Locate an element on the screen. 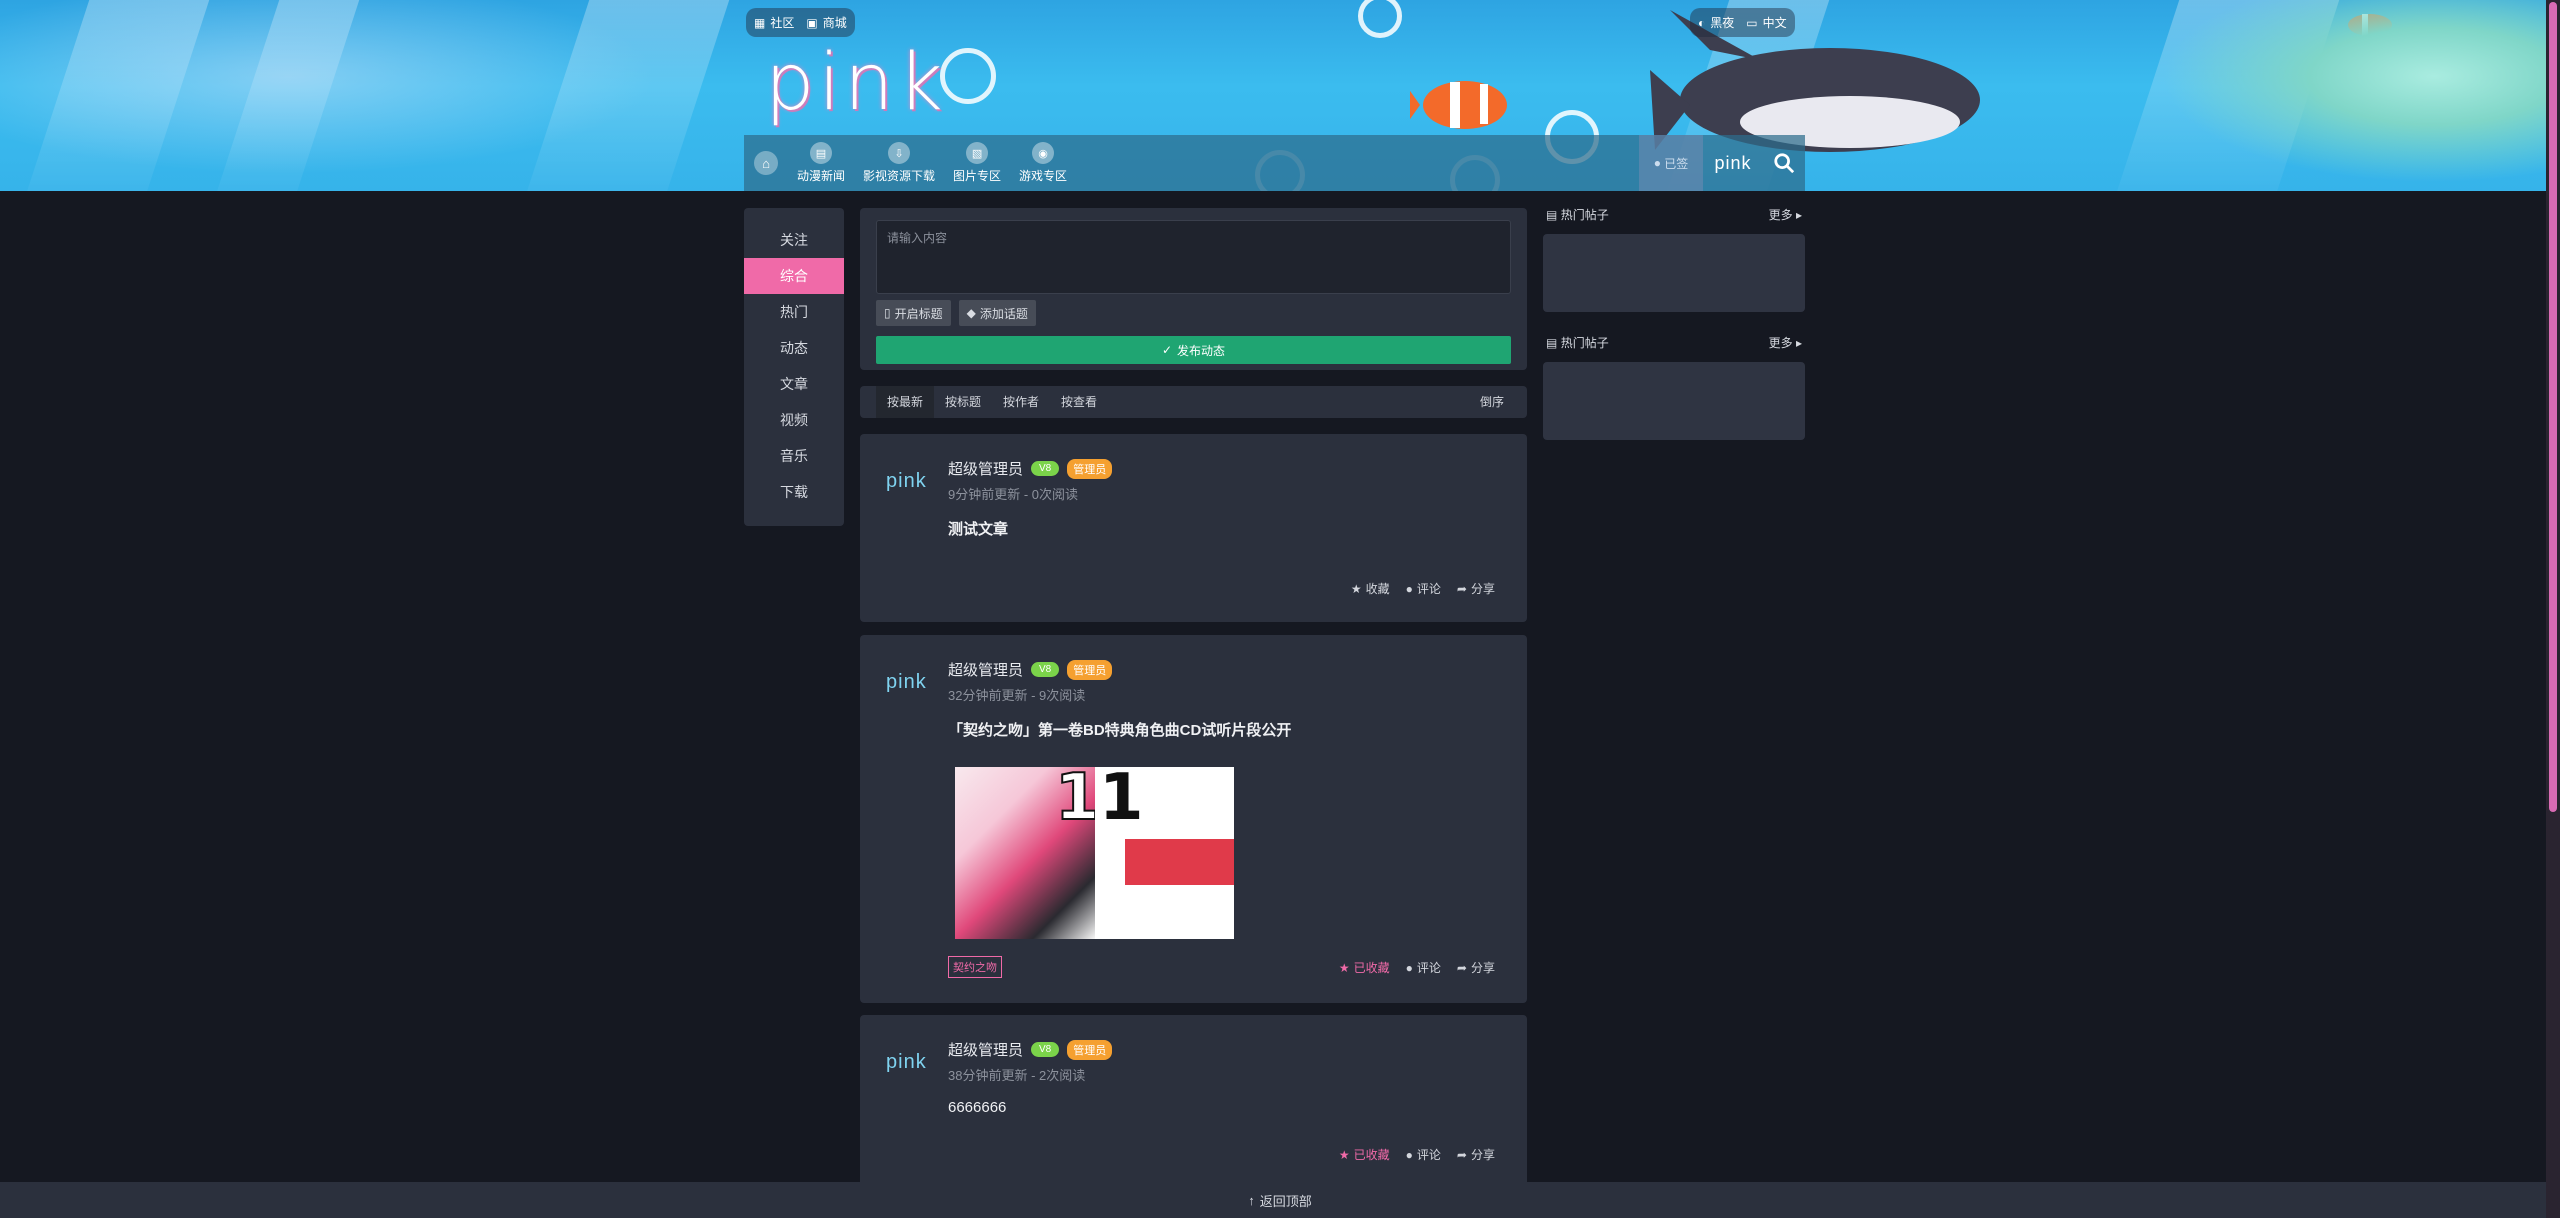 The height and width of the screenshot is (1218, 2560). page-scrollbar is located at coordinates (2553, 609).